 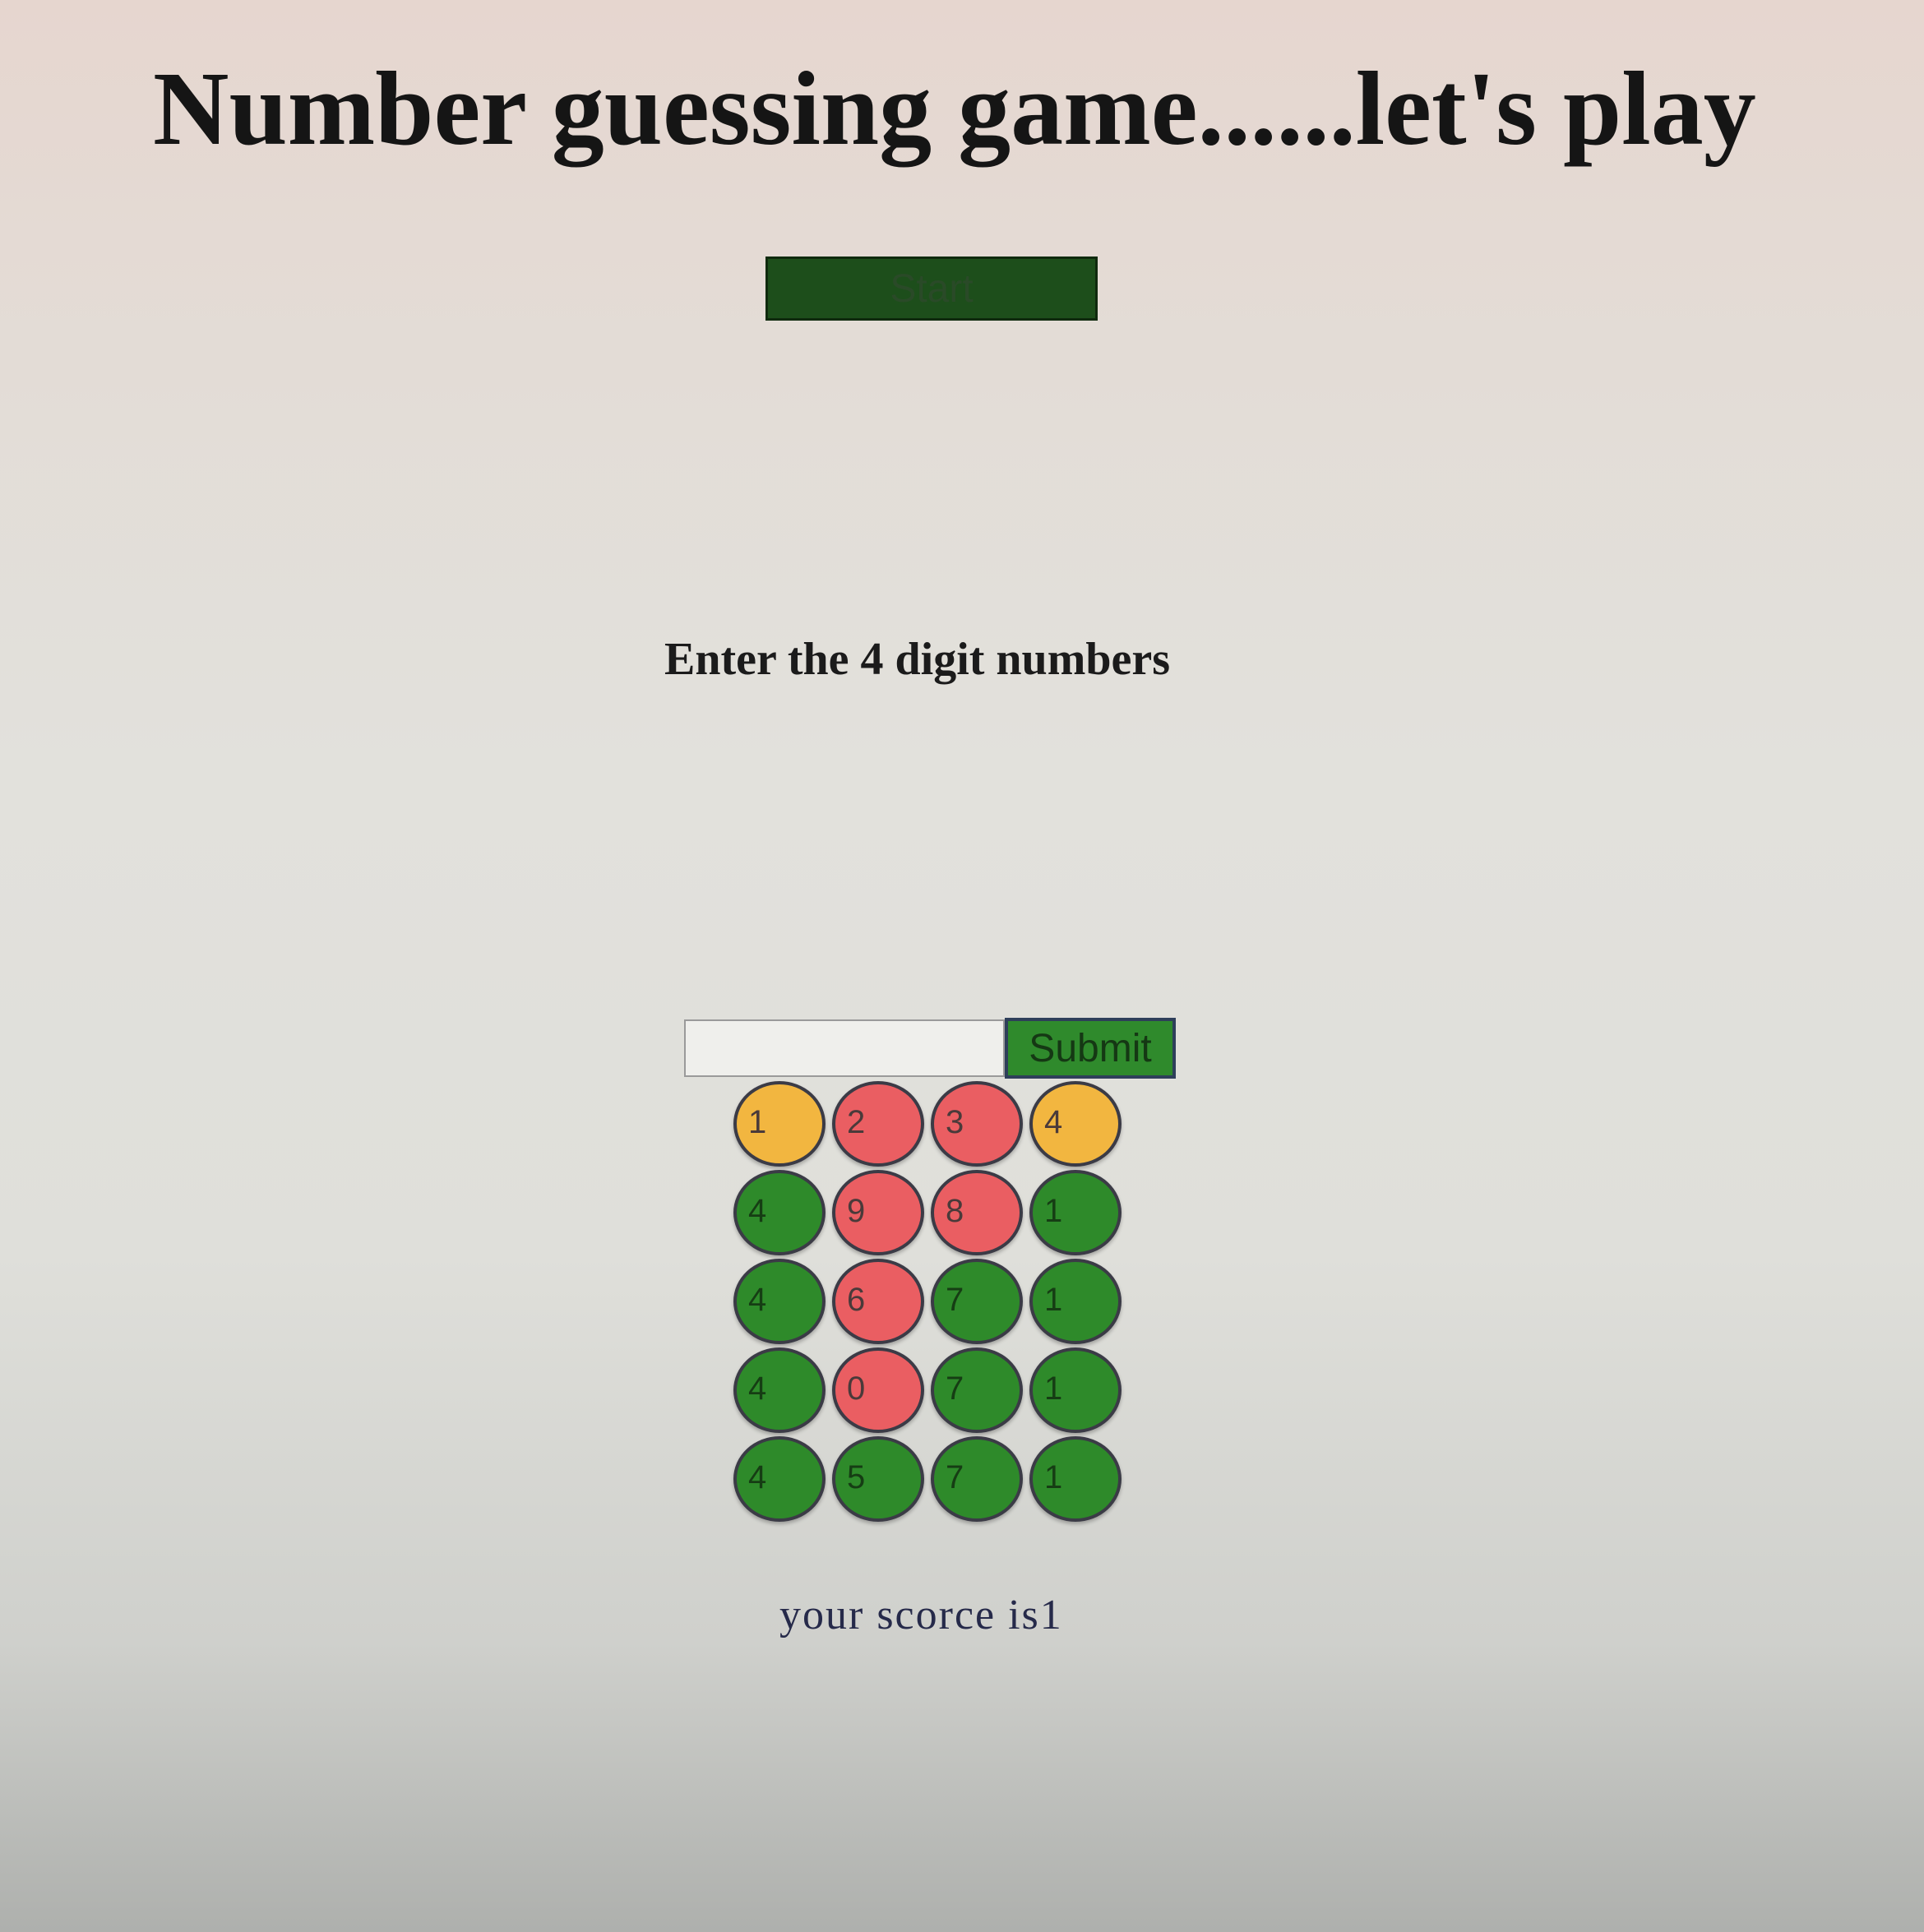 What do you see at coordinates (930, 1125) in the screenshot?
I see `guess-row: 1 2 3 4` at bounding box center [930, 1125].